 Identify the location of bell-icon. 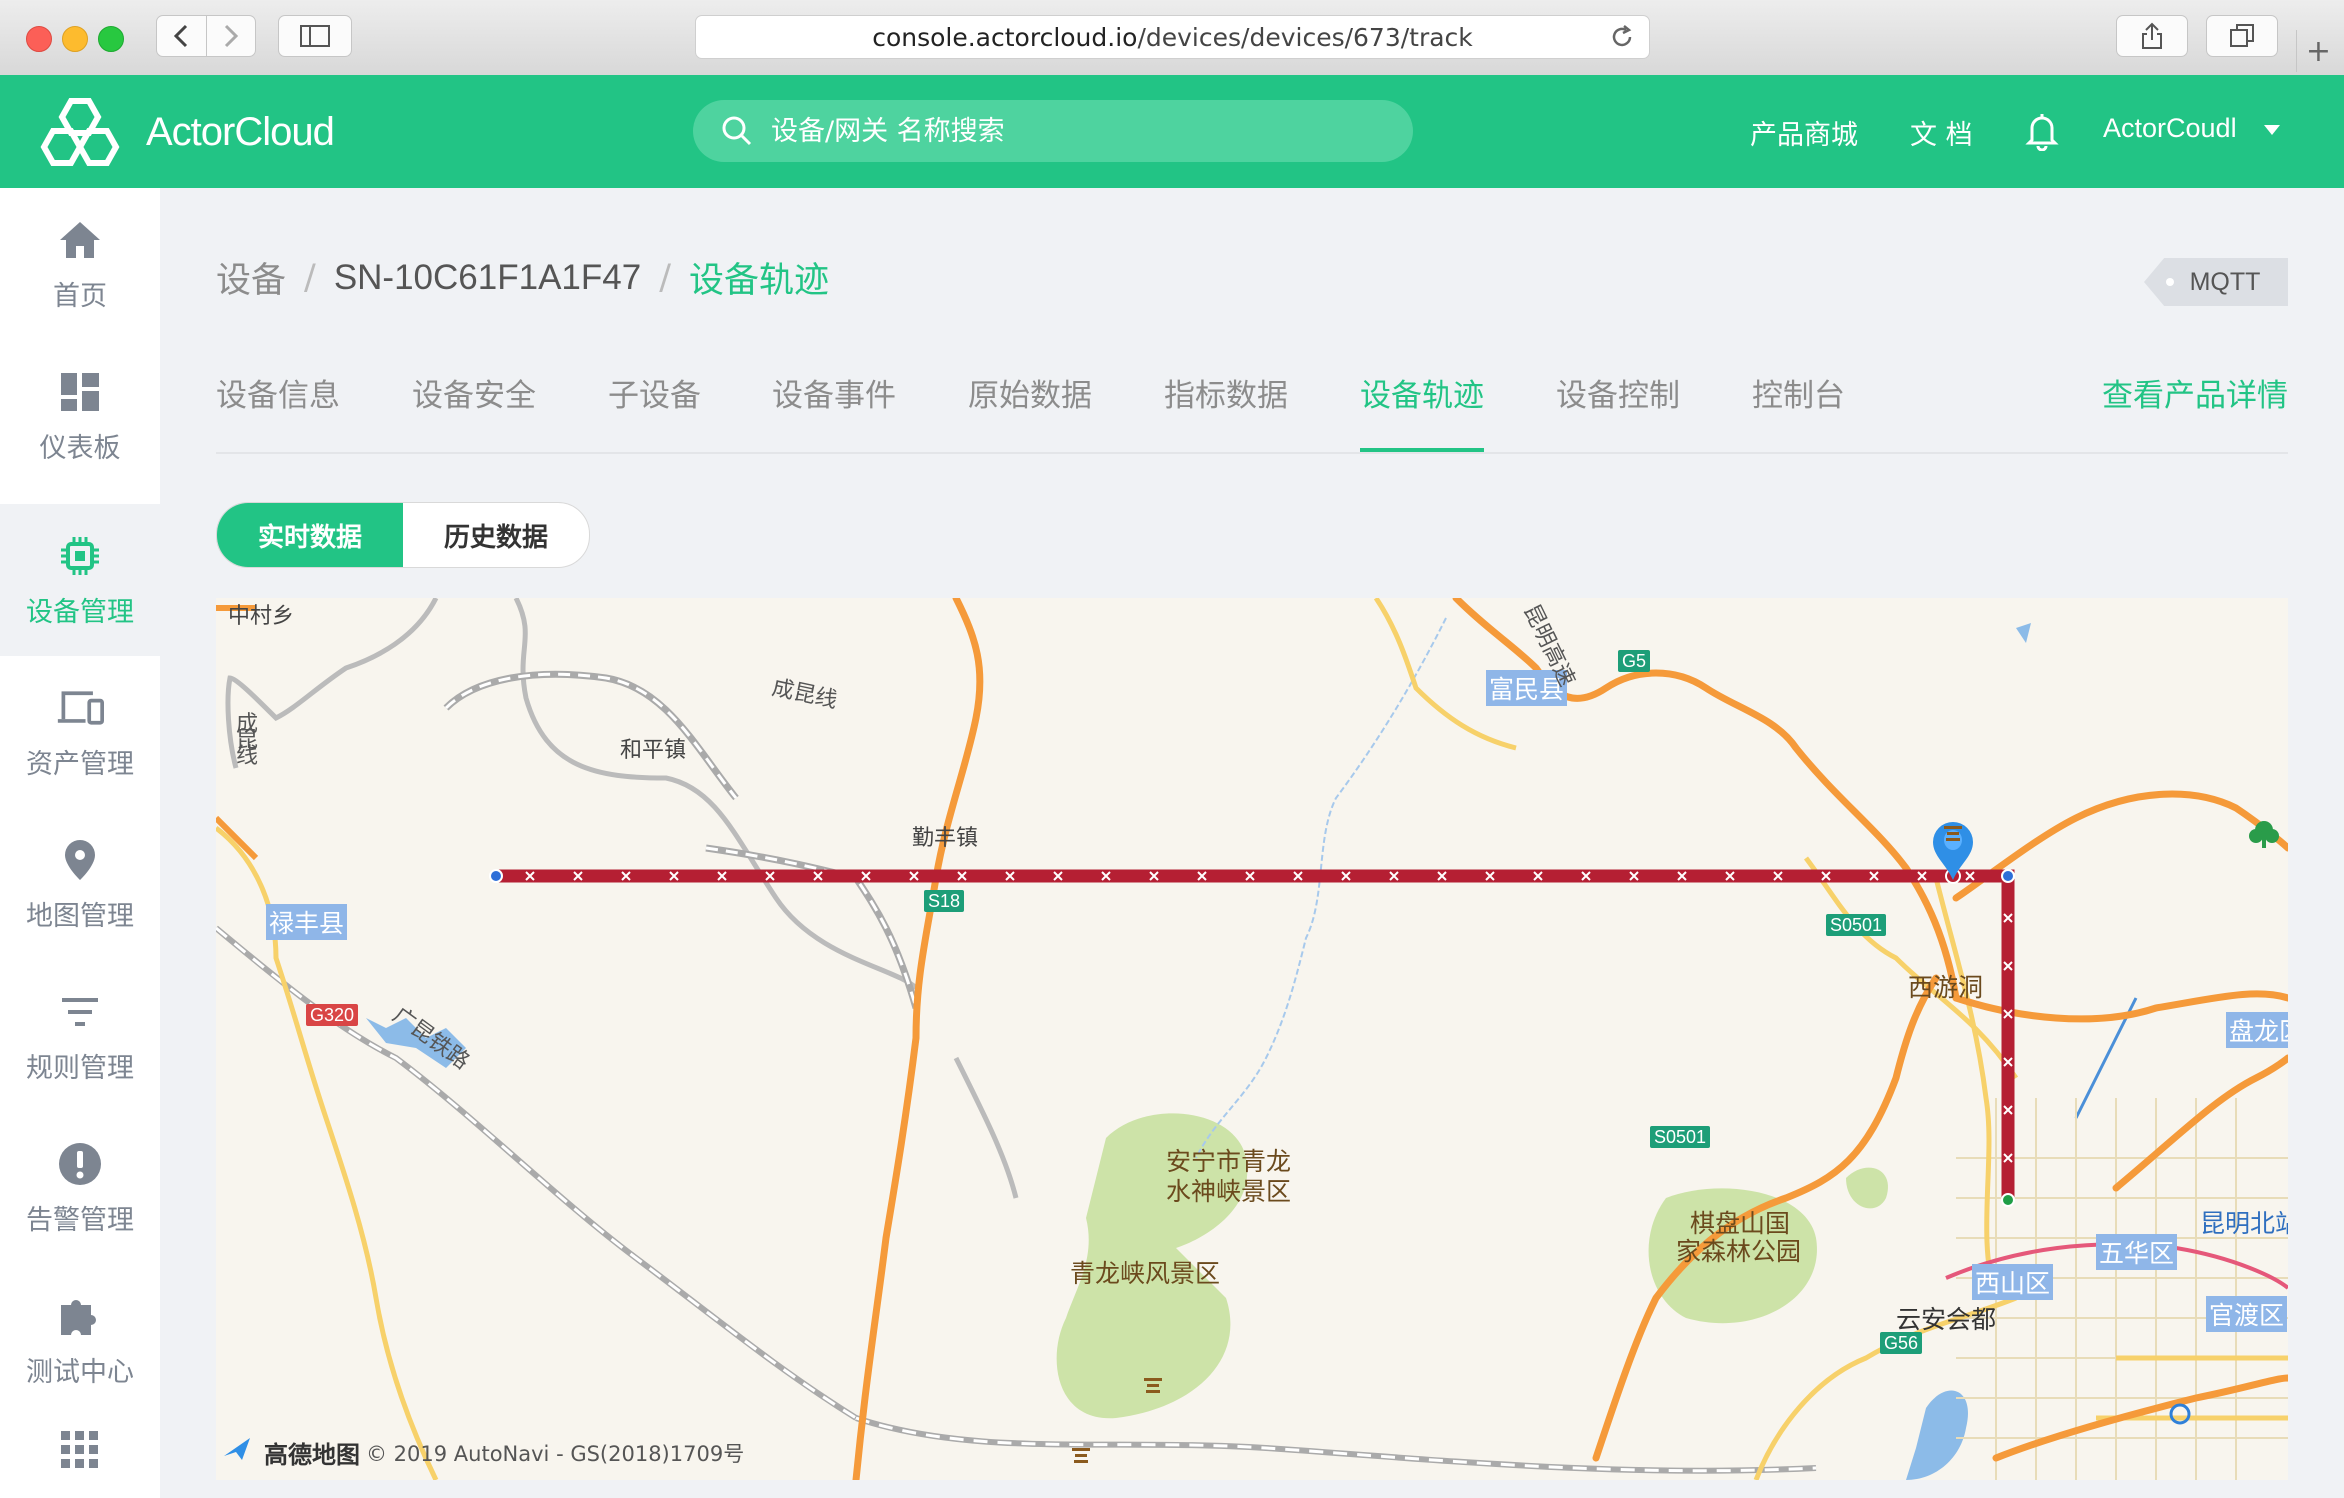
(2042, 131).